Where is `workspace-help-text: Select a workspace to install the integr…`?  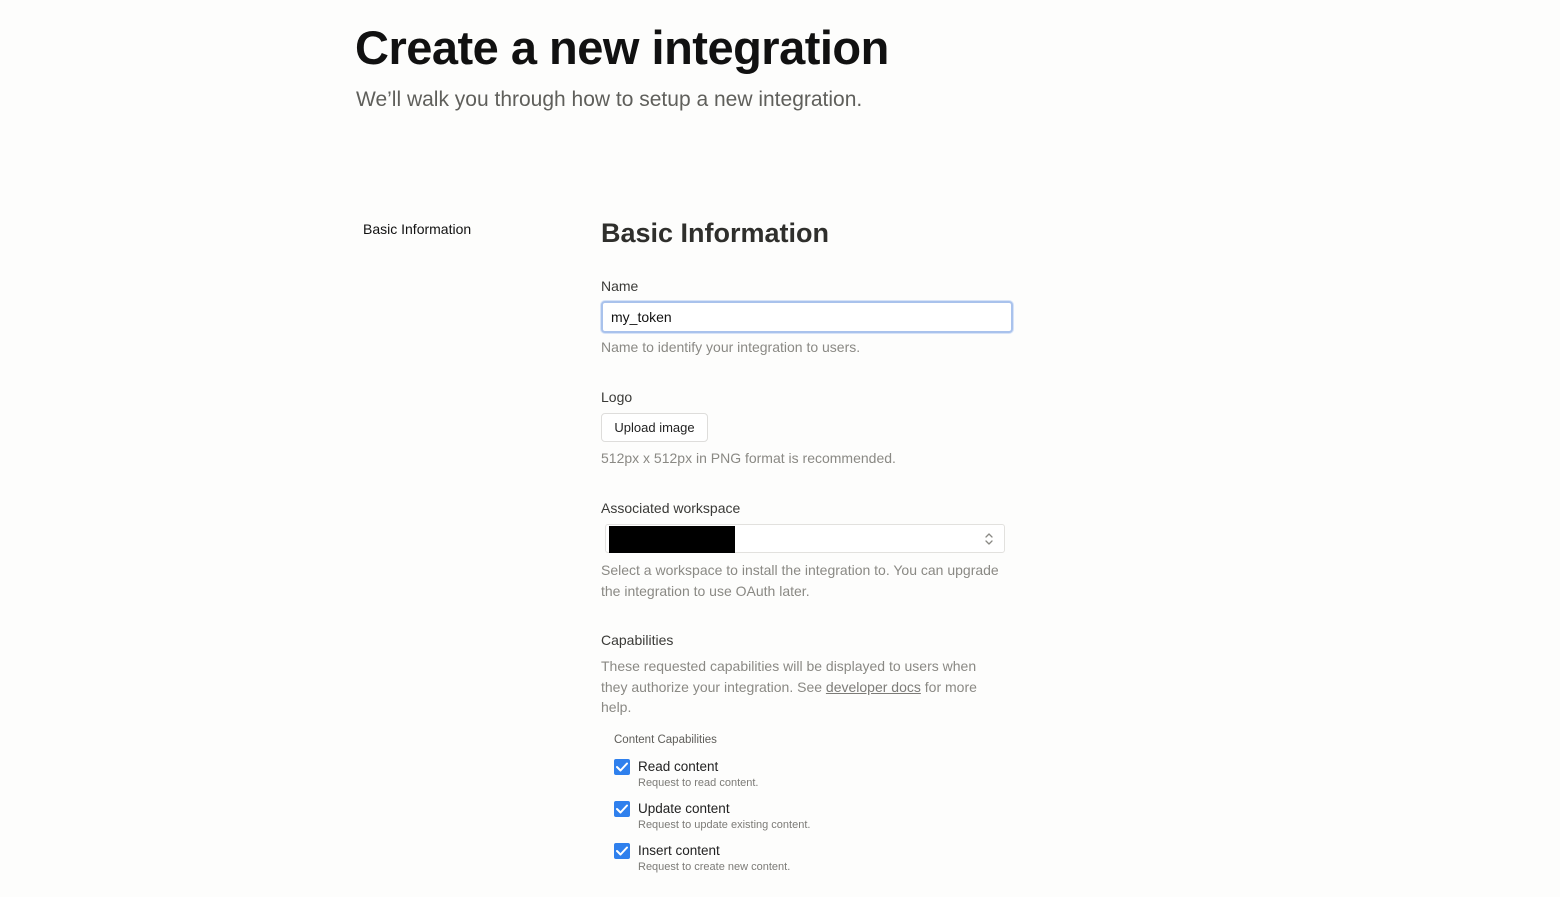 workspace-help-text: Select a workspace to install the integr… is located at coordinates (800, 580).